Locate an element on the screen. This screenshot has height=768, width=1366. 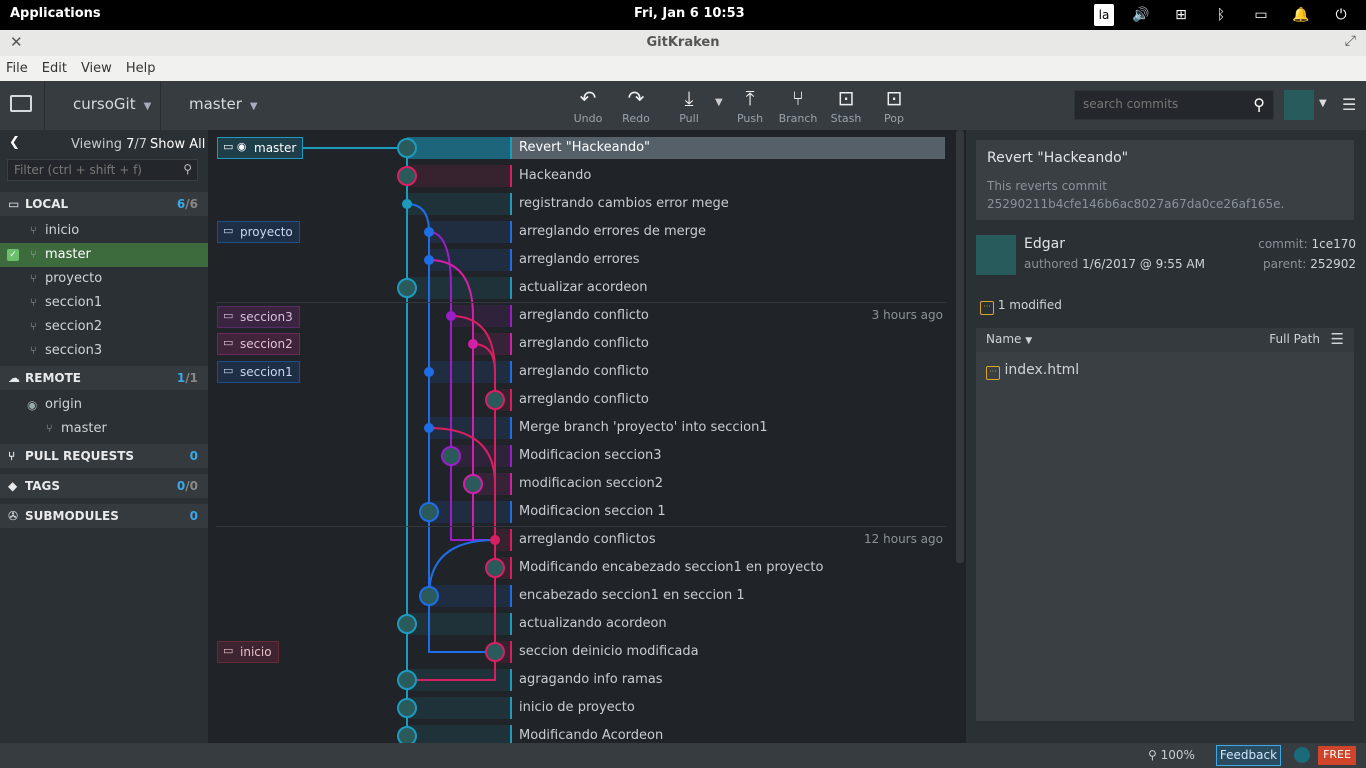
sidebar-item-origin: ◉ origin is located at coordinates (104, 405).